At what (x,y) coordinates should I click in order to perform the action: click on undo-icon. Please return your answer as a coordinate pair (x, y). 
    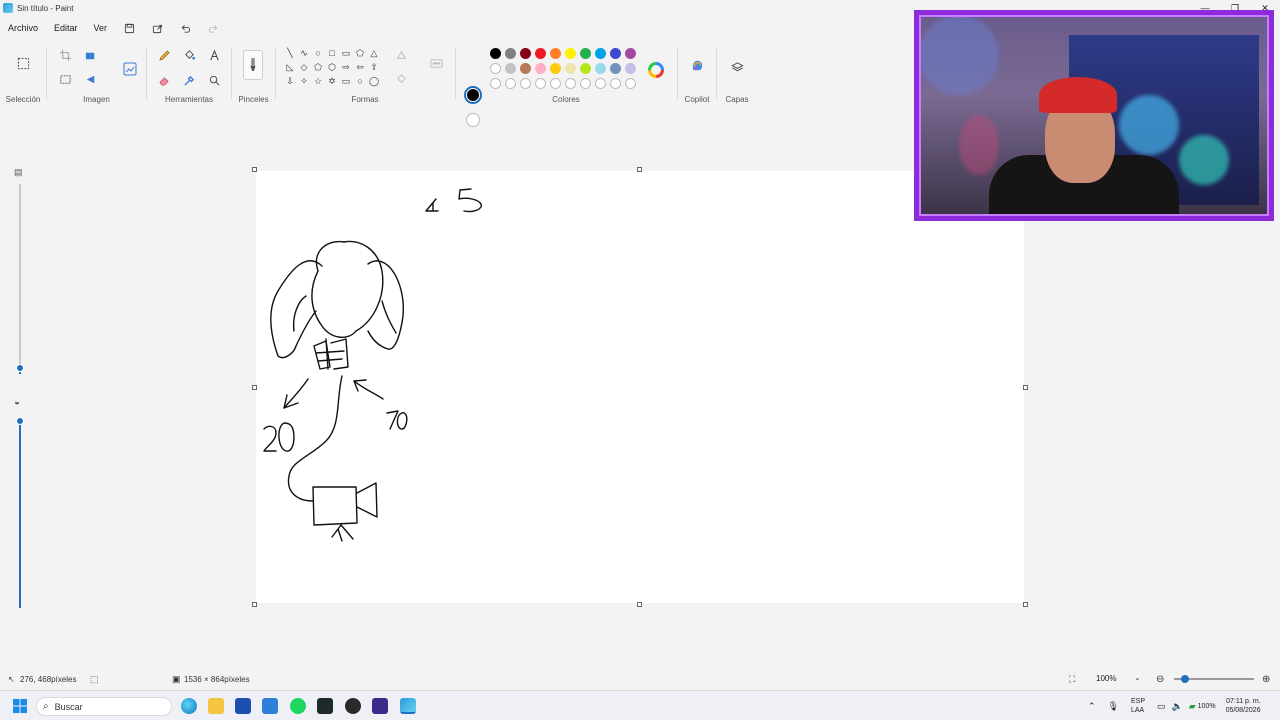
    Looking at the image, I should click on (185, 28).